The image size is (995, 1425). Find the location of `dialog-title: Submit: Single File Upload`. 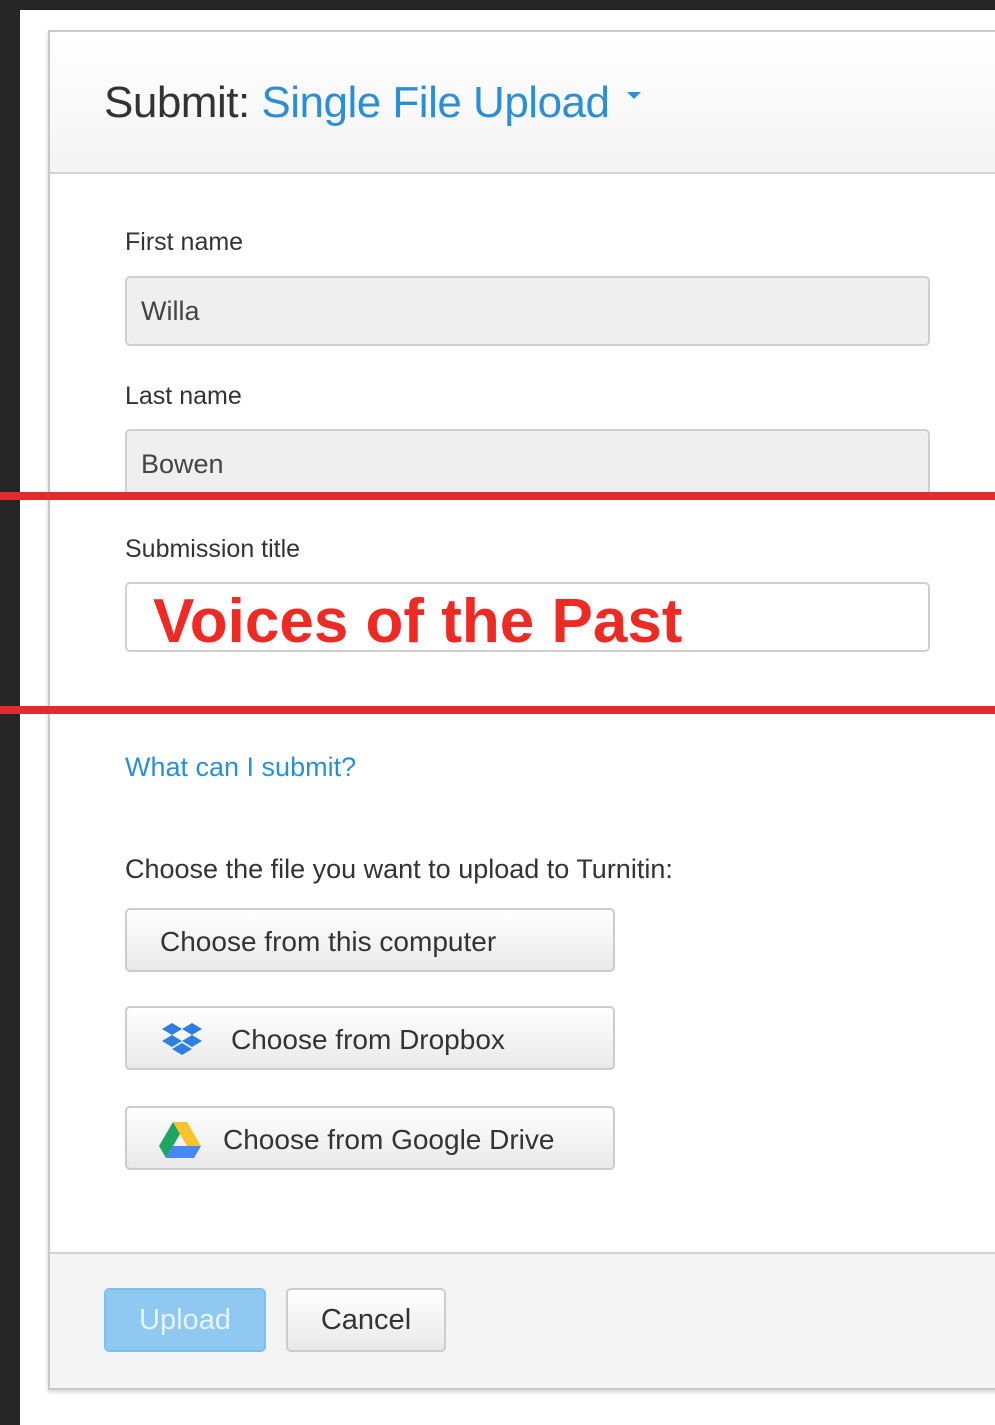

dialog-title: Submit: Single File Upload is located at coordinates (373, 103).